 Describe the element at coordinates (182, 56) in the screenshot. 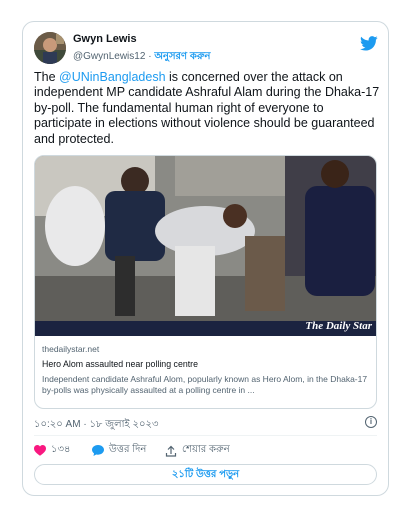

I see `follow-link: অনুসরণ করুন` at that location.